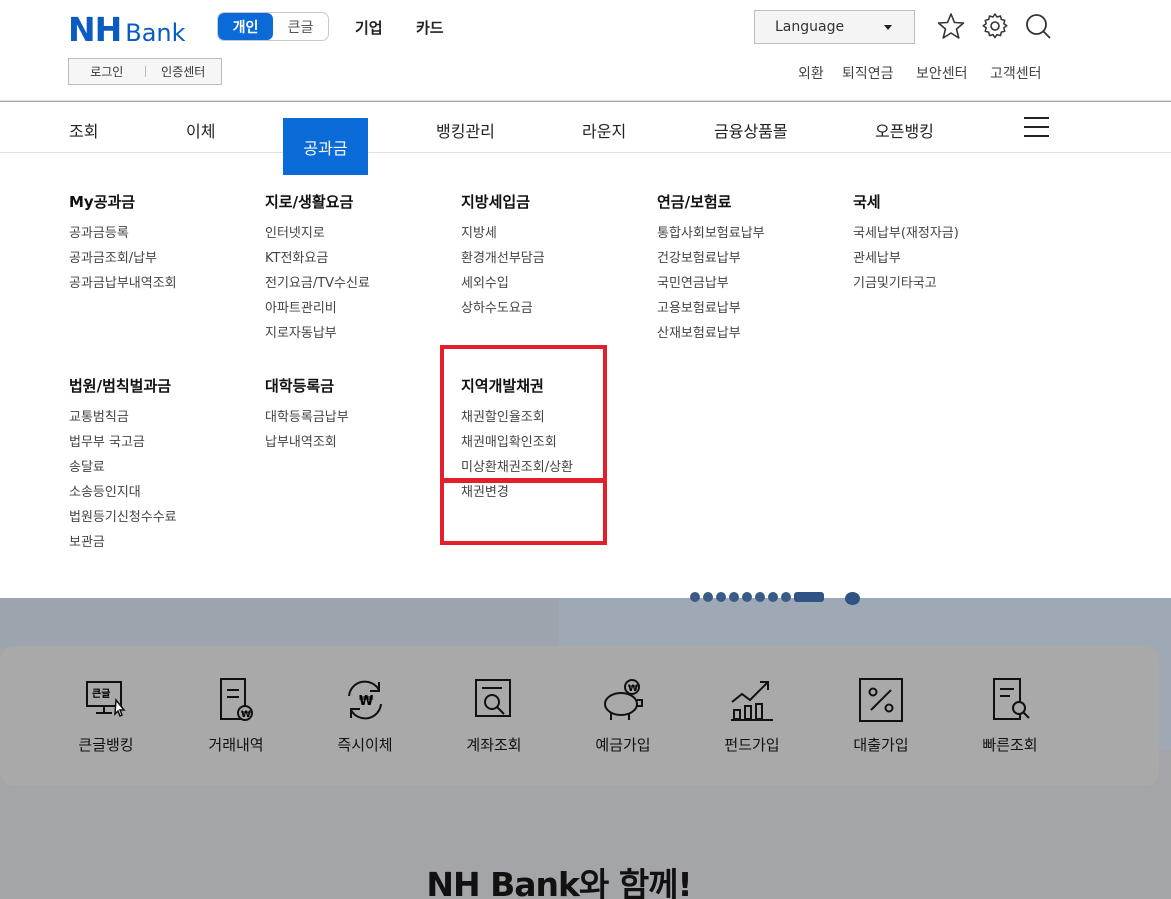 The height and width of the screenshot is (899, 1171). I want to click on quick-transactions: ₩ 거래내역, so click(236, 715).